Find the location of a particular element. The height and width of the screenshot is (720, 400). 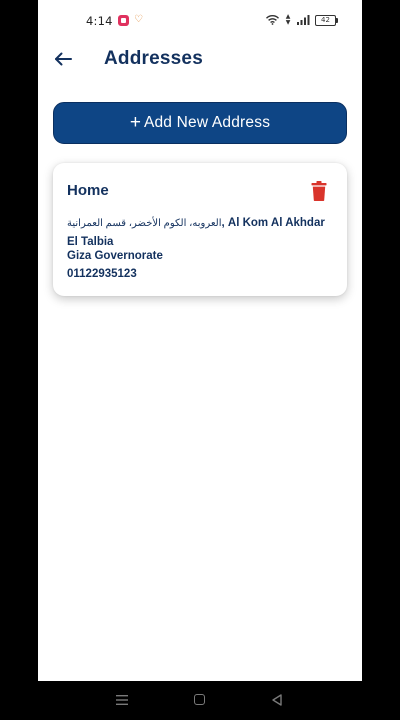

add-new-address-button: + Add New Address is located at coordinates (200, 123).